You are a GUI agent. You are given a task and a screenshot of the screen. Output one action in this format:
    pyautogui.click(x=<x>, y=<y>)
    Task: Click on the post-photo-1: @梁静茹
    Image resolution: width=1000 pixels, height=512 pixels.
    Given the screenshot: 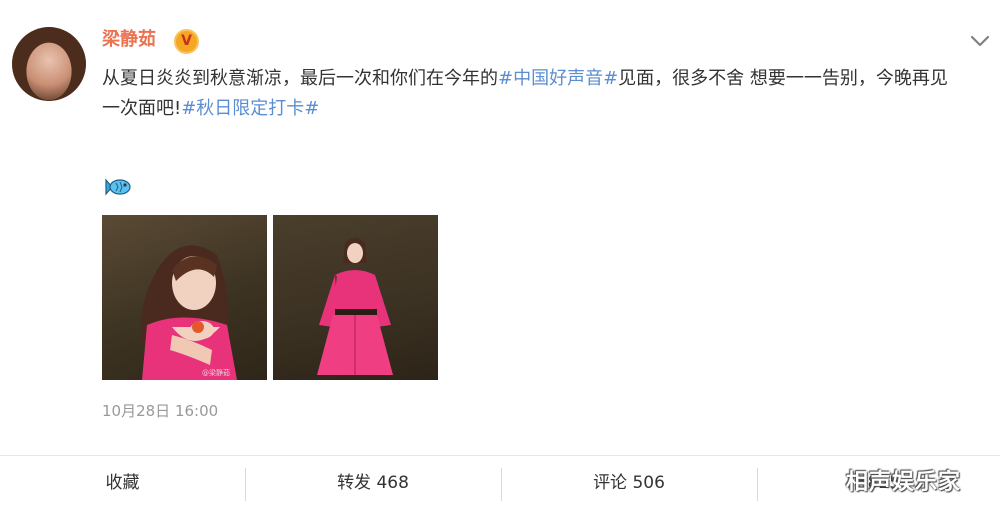 What is the action you would take?
    pyautogui.click(x=184, y=297)
    